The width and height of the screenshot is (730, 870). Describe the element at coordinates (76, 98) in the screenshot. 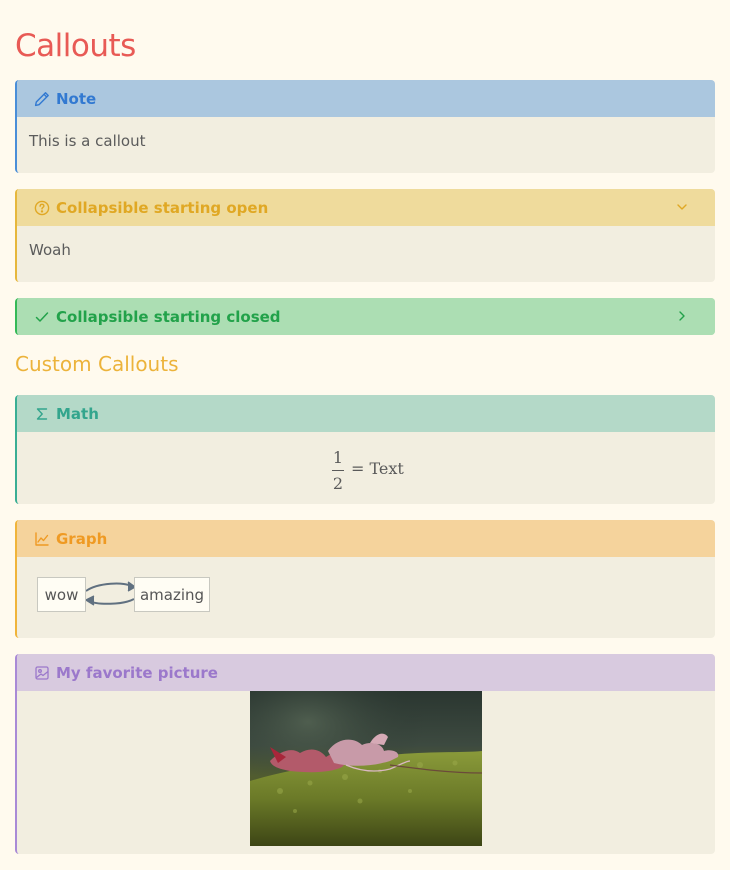

I see `note-callout-title: Note` at that location.